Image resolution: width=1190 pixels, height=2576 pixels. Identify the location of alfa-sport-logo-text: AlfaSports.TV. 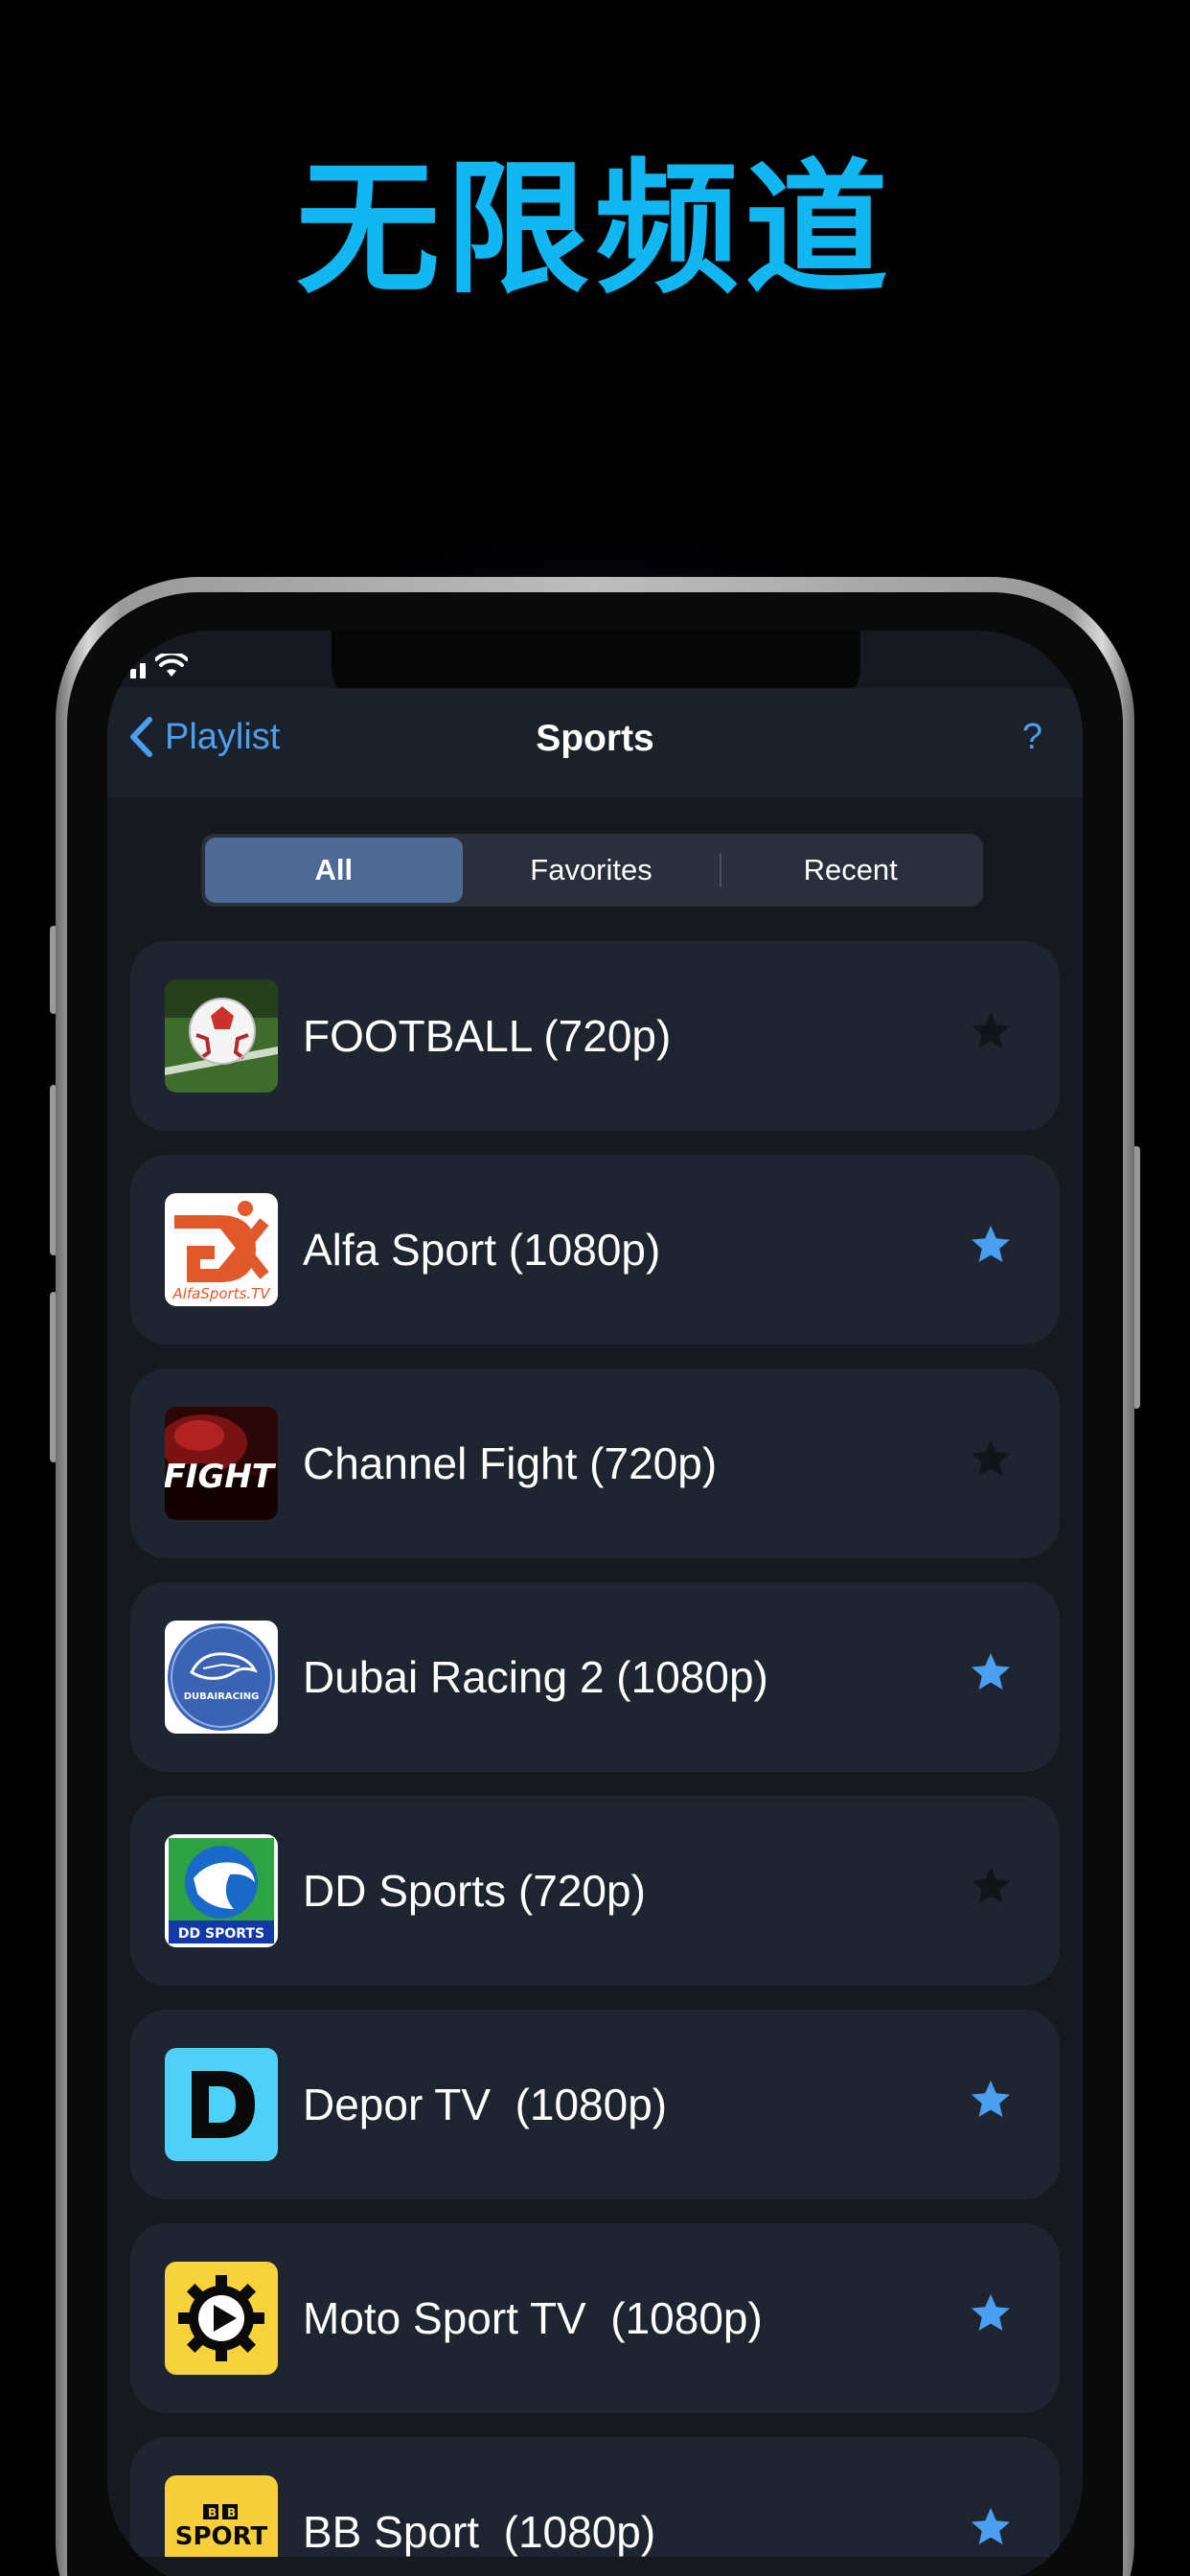
(222, 1293).